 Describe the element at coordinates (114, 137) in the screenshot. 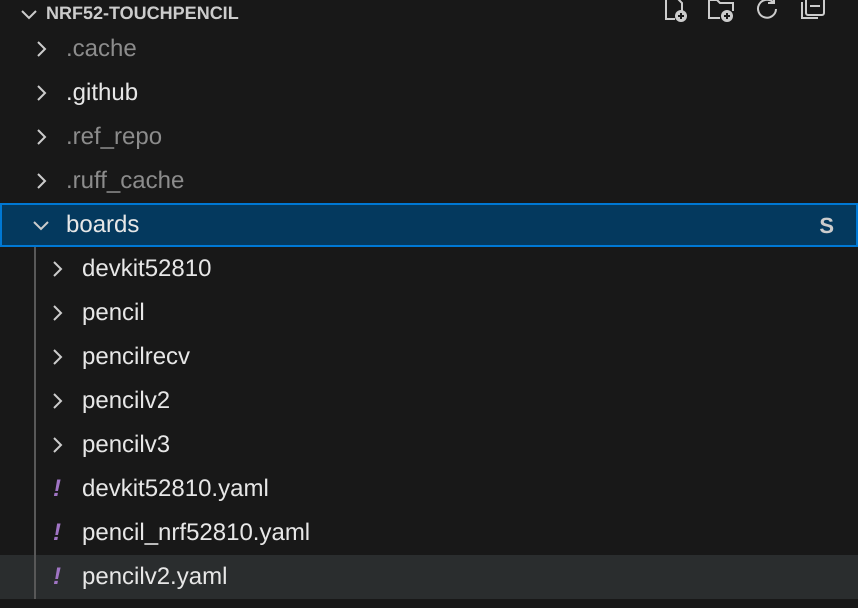

I see `folder-name: .ref_repo` at that location.